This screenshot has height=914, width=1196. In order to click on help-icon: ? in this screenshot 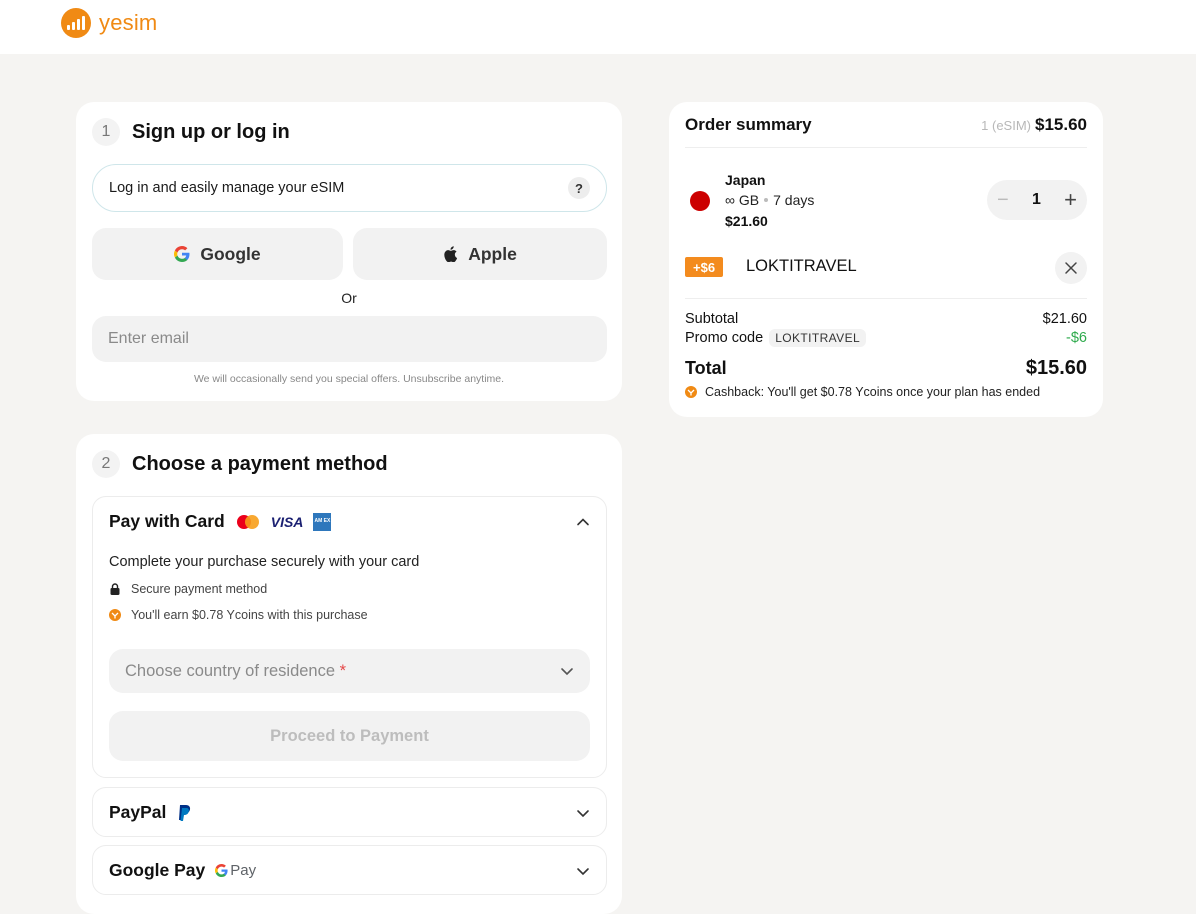, I will do `click(579, 188)`.